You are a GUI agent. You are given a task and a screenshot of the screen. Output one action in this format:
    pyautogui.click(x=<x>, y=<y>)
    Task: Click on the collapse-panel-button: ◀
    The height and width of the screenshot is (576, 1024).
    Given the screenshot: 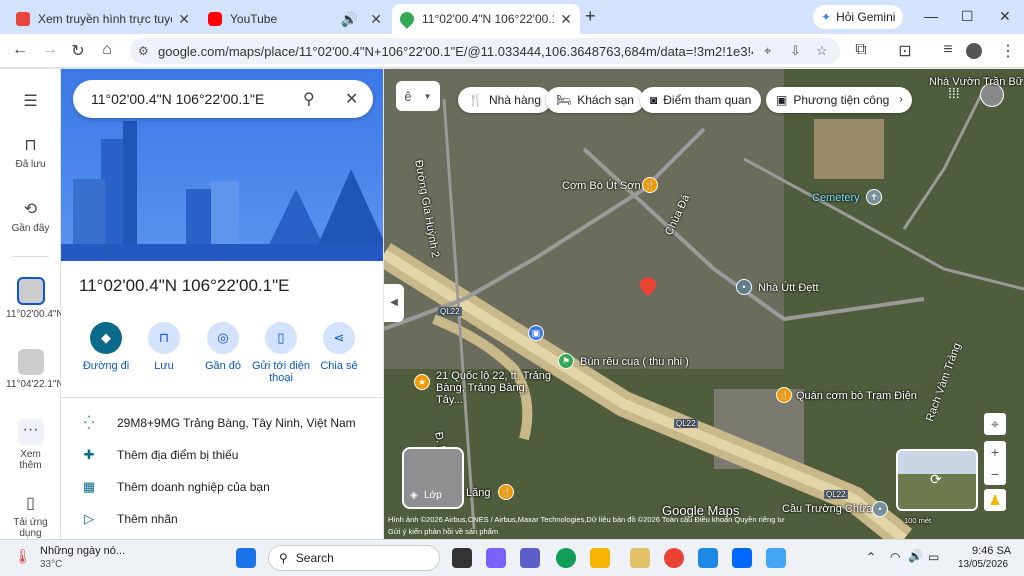 What is the action you would take?
    pyautogui.click(x=394, y=303)
    